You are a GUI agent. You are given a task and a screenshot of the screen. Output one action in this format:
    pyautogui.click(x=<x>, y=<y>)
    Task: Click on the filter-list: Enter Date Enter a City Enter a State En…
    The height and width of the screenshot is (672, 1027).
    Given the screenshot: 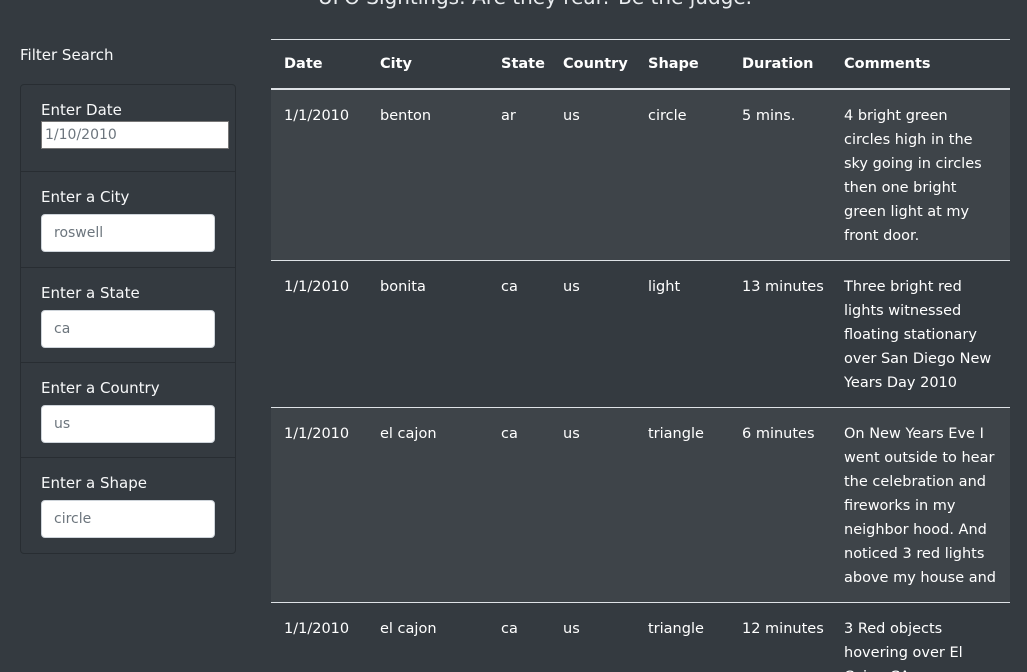 What is the action you would take?
    pyautogui.click(x=128, y=319)
    